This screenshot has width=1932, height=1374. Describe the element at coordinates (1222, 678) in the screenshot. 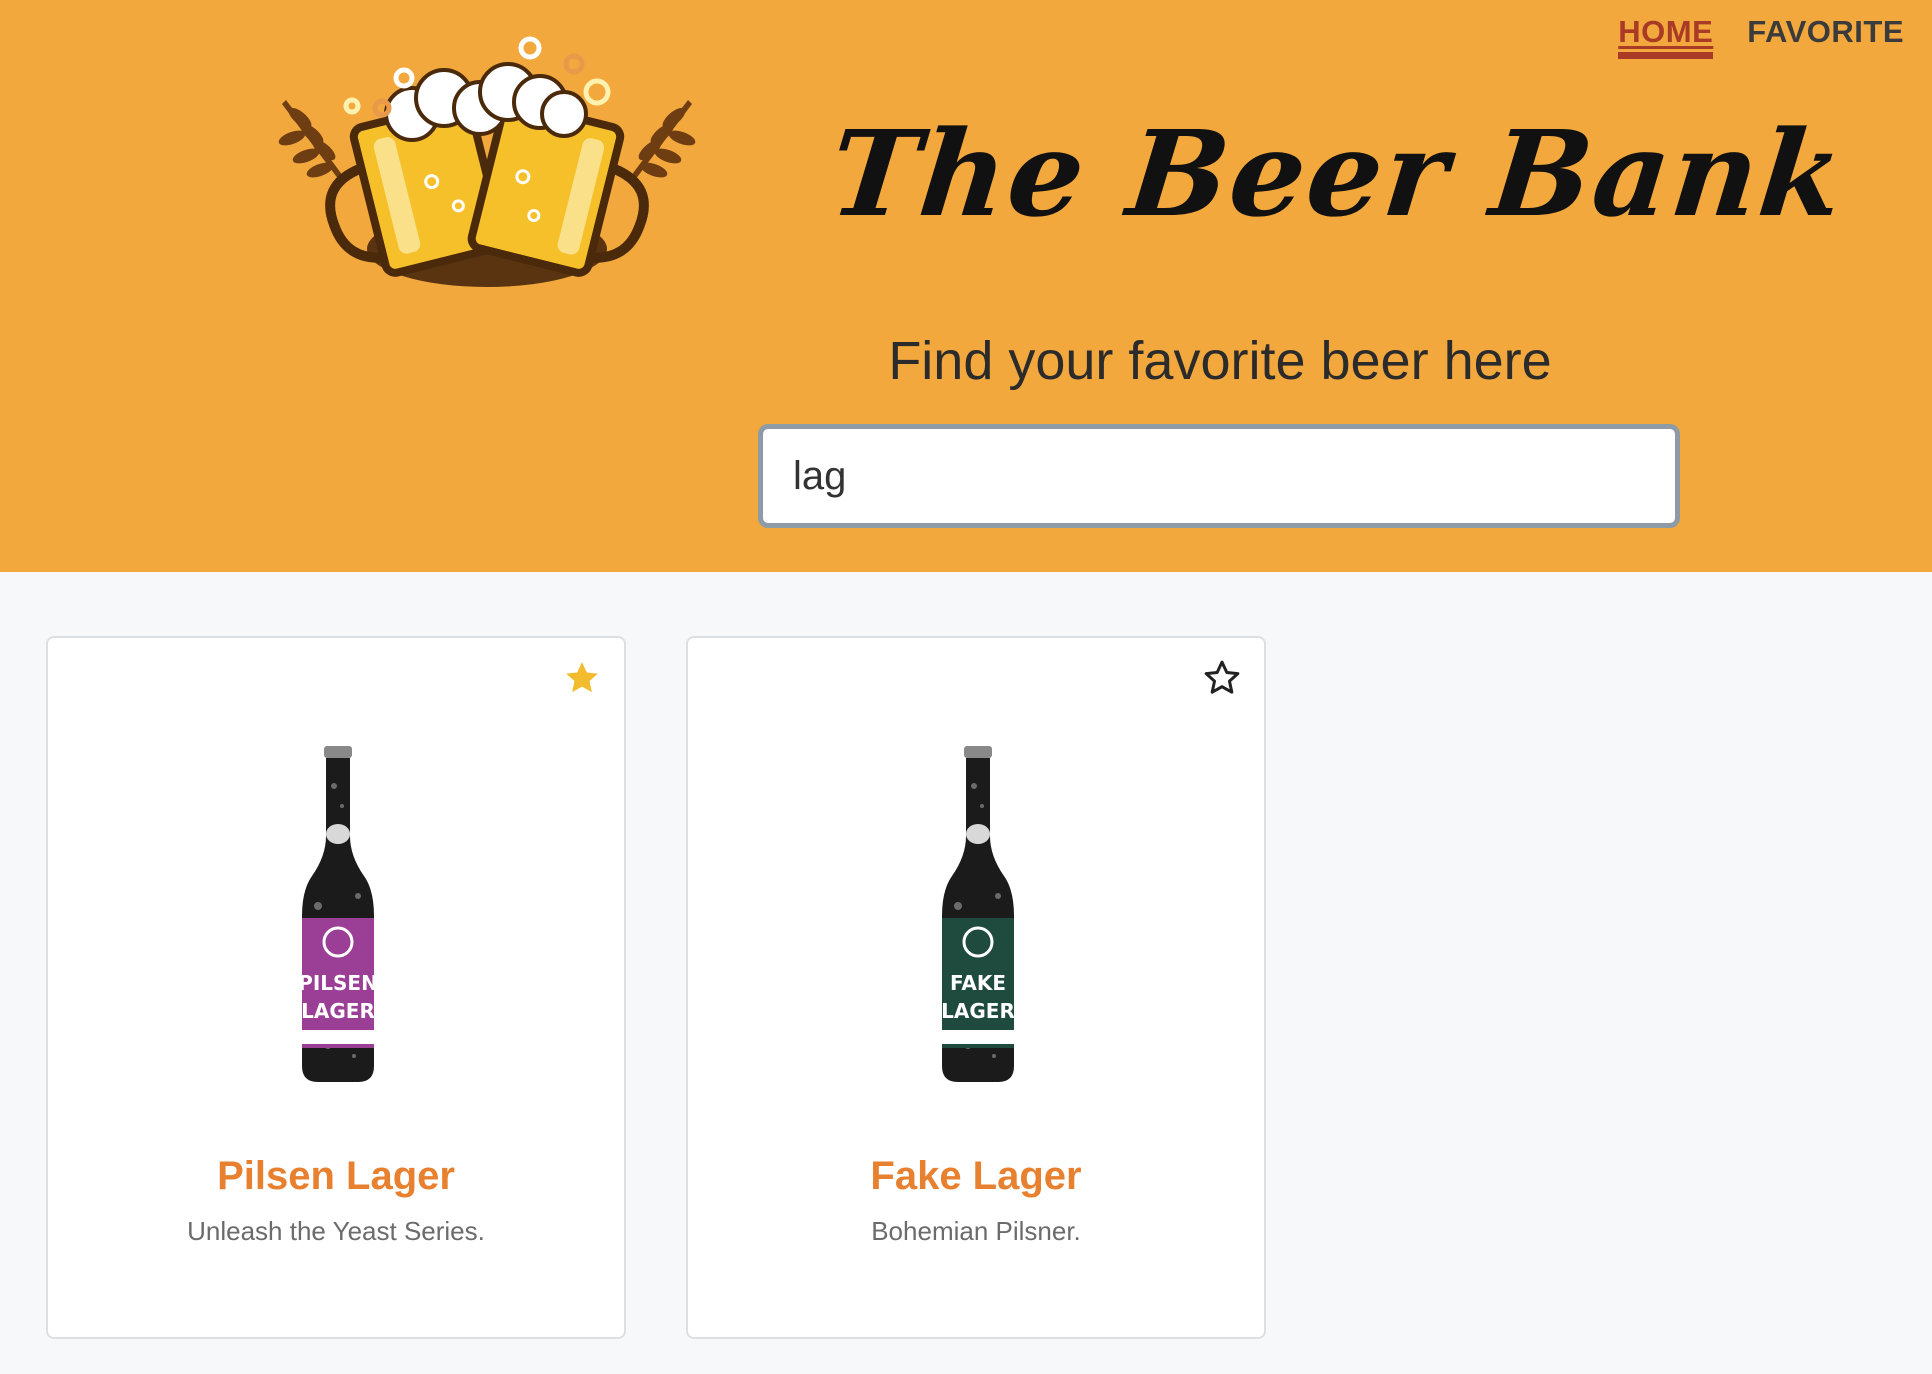

I see `star-outline-icon` at that location.